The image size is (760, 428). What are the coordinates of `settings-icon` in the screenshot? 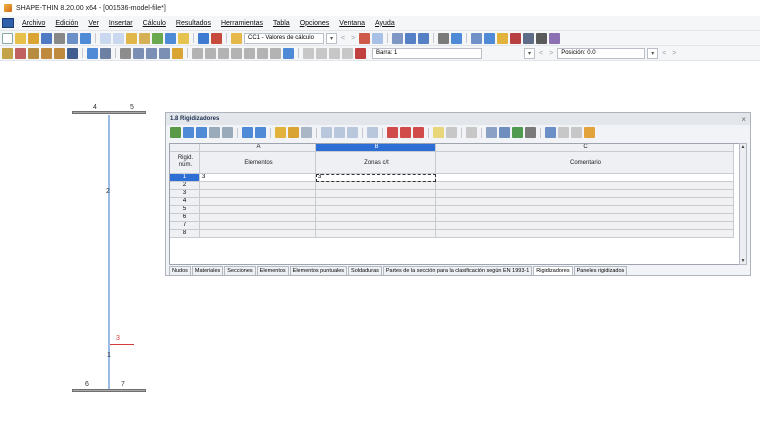 It's located at (555, 38).